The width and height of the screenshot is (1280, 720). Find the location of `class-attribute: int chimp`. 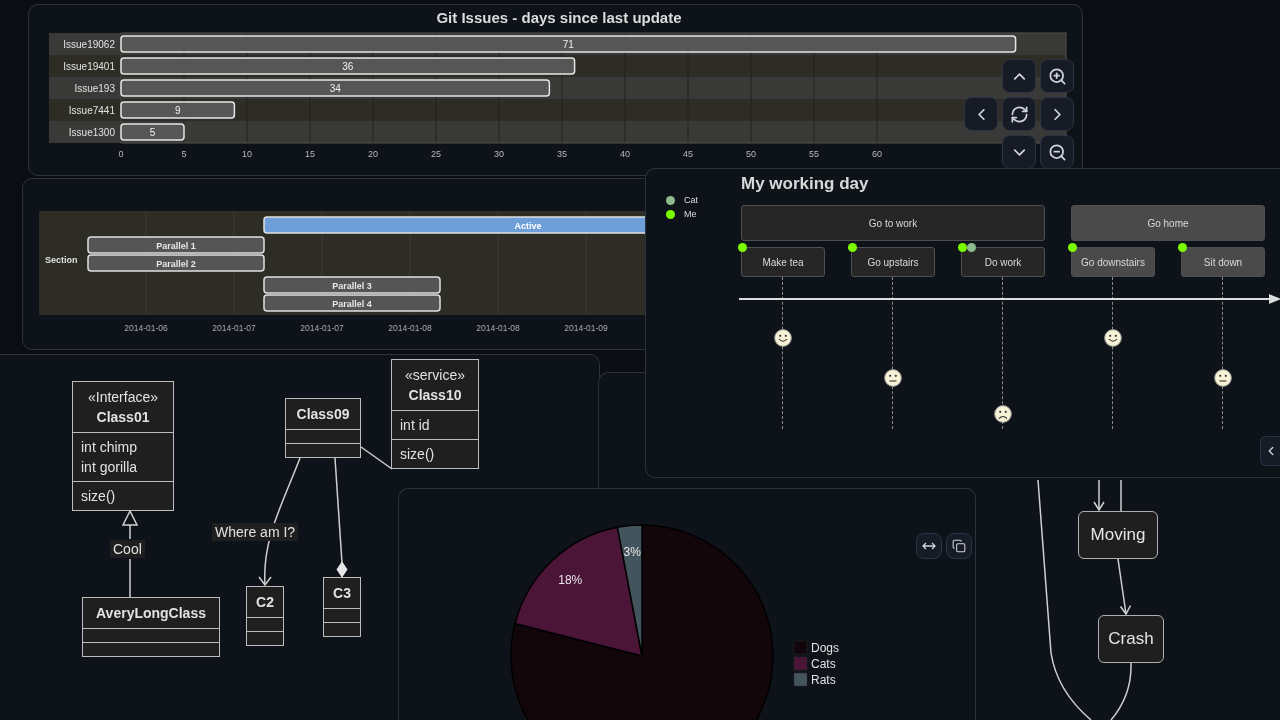

class-attribute: int chimp is located at coordinates (110, 447).